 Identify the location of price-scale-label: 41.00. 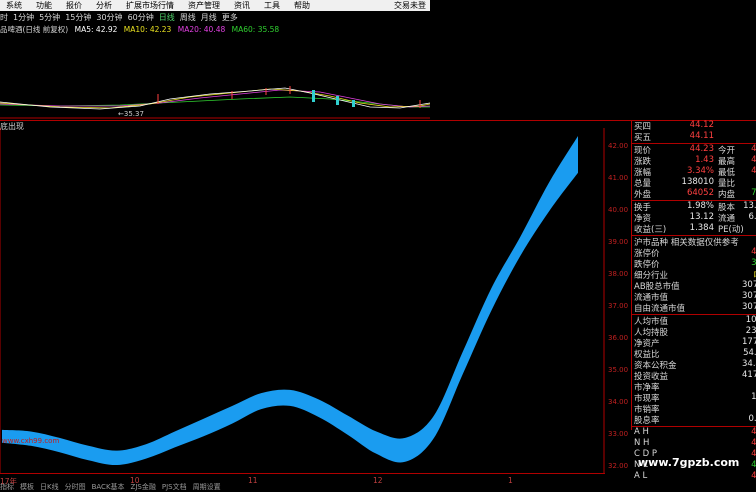
(618, 178).